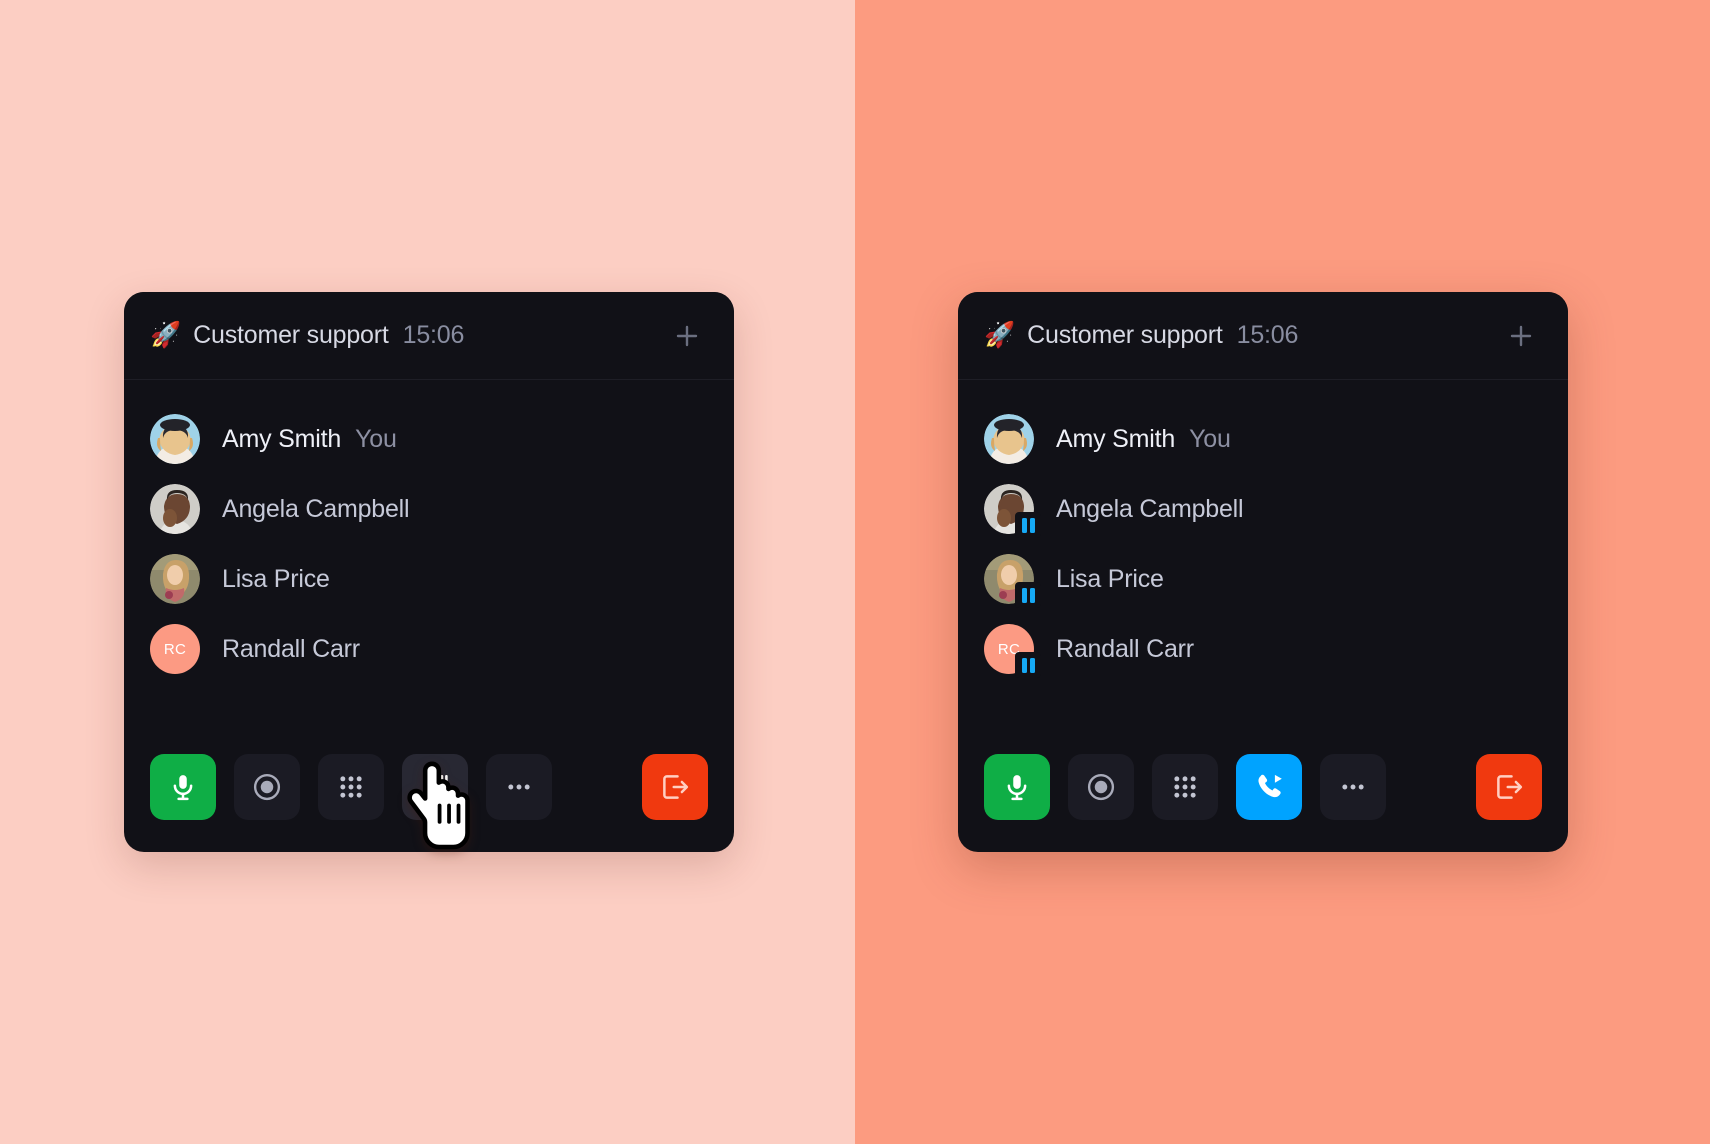  I want to click on call-toolbar-after, so click(1263, 803).